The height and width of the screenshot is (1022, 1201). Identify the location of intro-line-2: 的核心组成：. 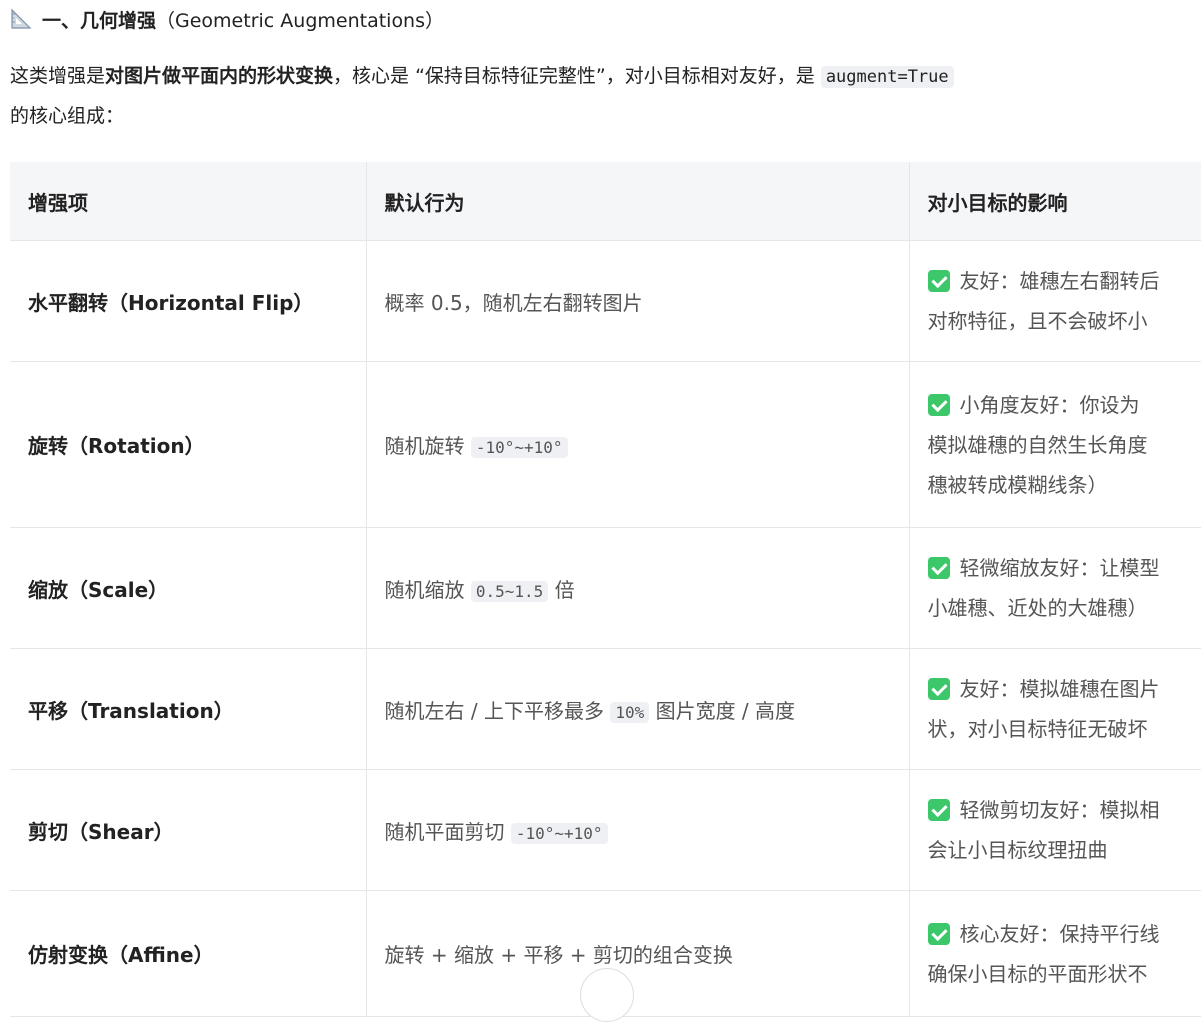
(605, 116).